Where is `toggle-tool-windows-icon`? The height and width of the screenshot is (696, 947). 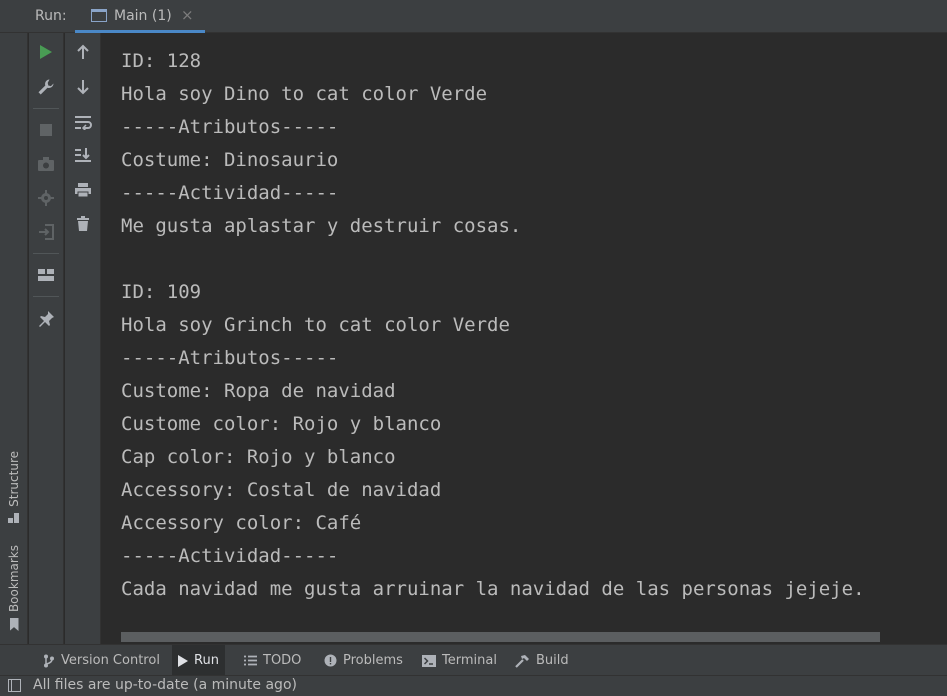
toggle-tool-windows-icon is located at coordinates (14, 685).